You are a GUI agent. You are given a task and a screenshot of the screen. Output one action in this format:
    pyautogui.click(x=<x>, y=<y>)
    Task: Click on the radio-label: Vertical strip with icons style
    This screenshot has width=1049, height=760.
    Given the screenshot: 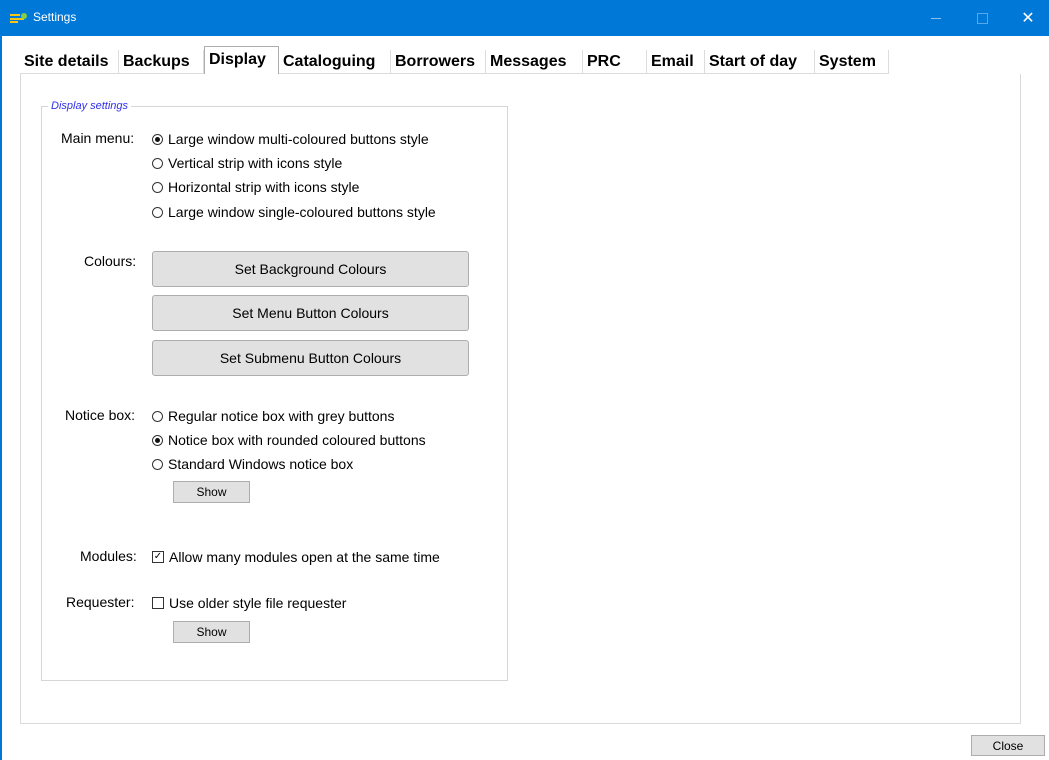 What is the action you would take?
    pyautogui.click(x=255, y=163)
    